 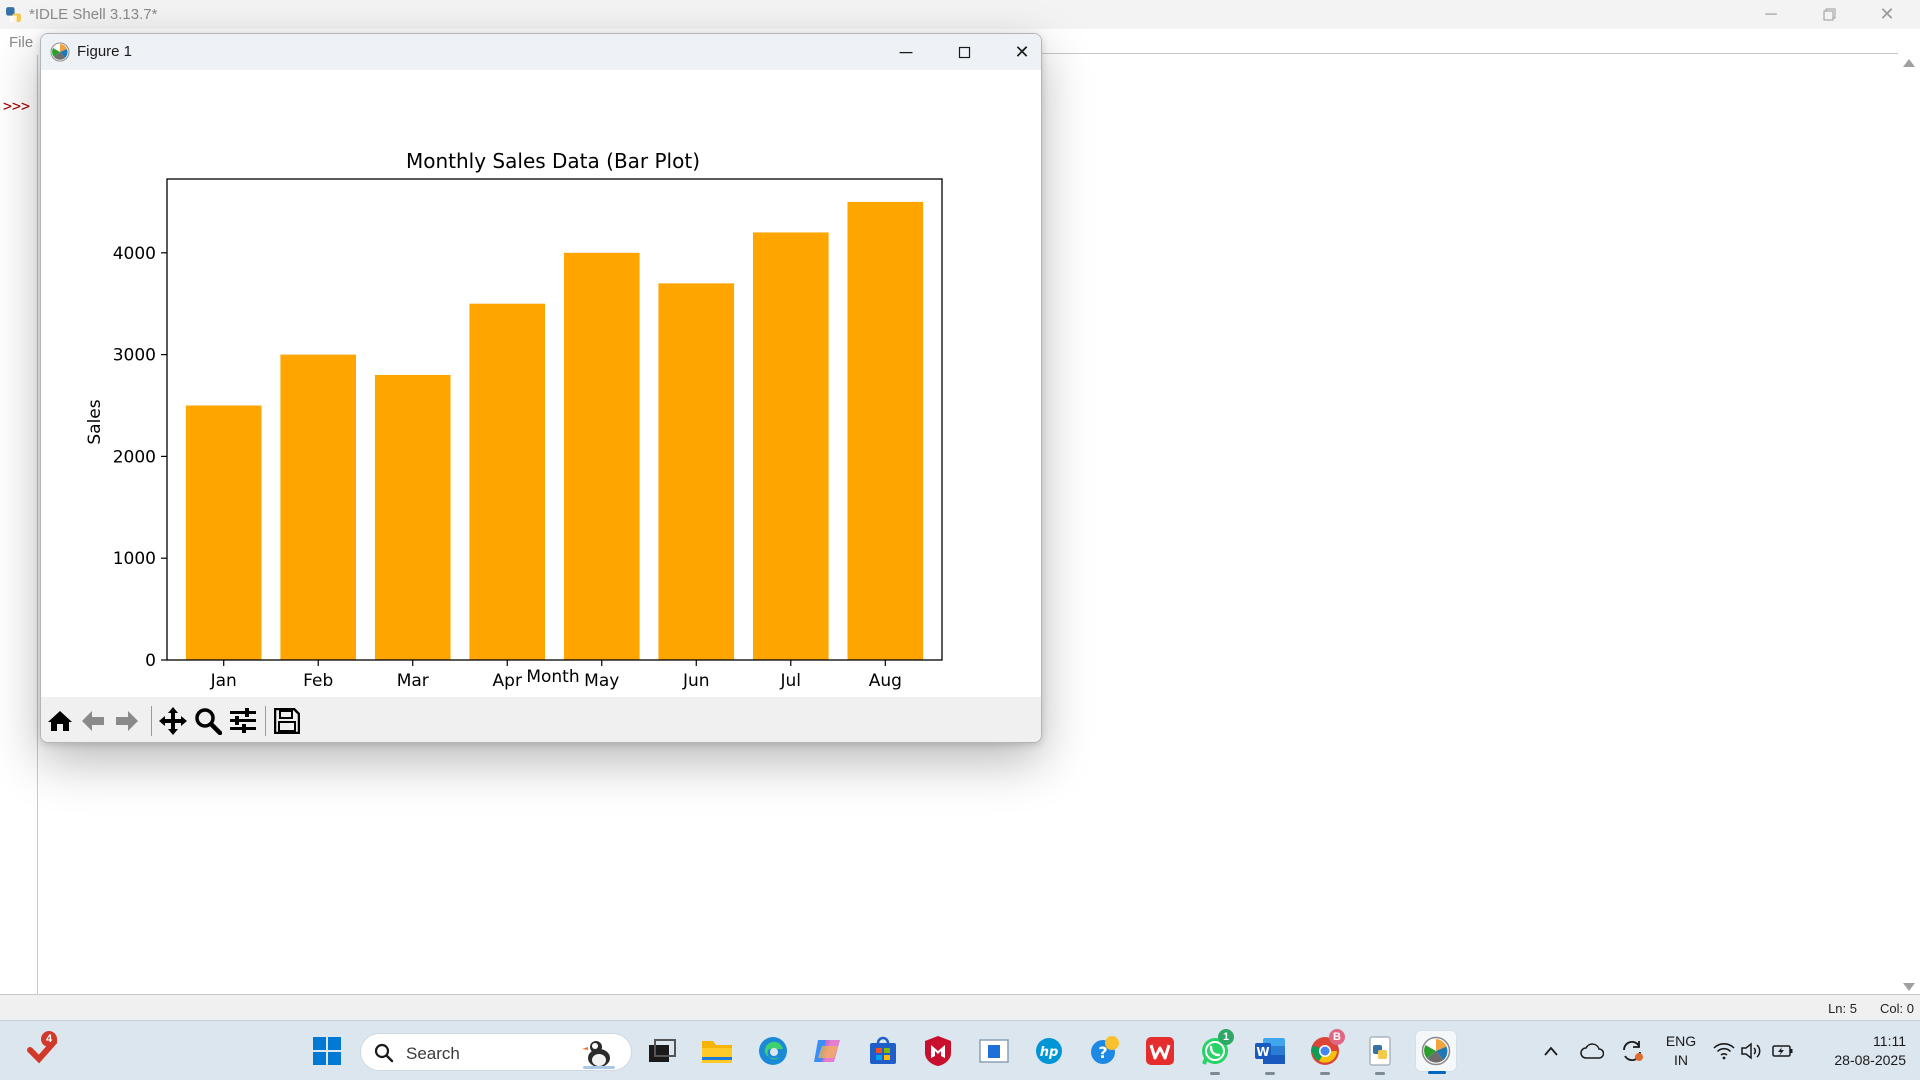 What do you see at coordinates (151, 721) in the screenshot?
I see `toolbar-separator` at bounding box center [151, 721].